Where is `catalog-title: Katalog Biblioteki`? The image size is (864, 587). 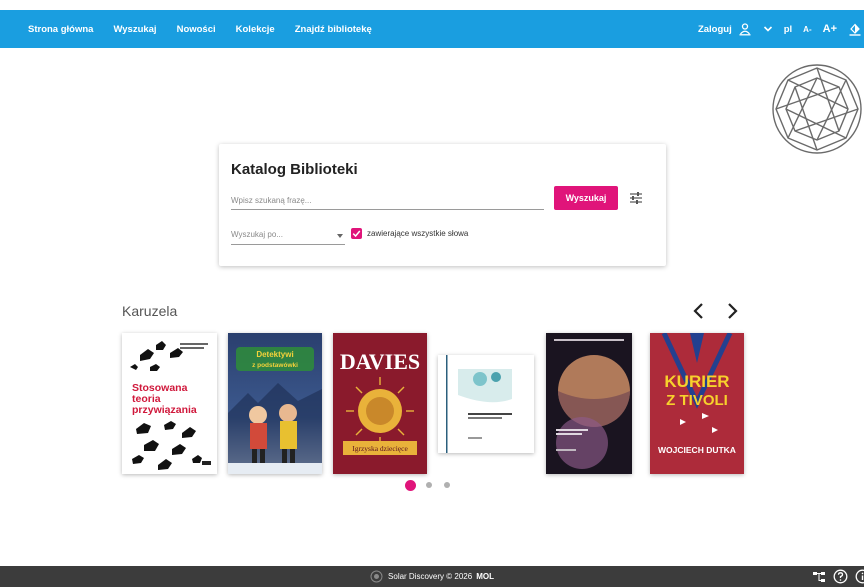
catalog-title: Katalog Biblioteki is located at coordinates (294, 169).